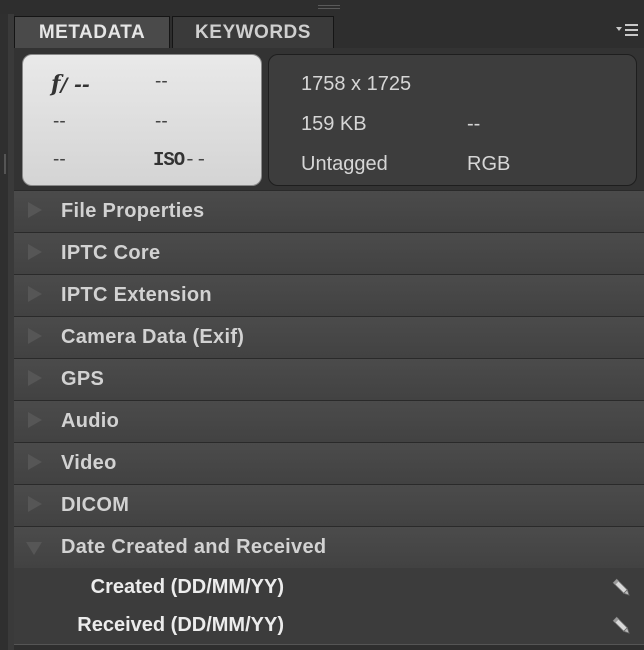  I want to click on iso-value: ISO--, so click(180, 160).